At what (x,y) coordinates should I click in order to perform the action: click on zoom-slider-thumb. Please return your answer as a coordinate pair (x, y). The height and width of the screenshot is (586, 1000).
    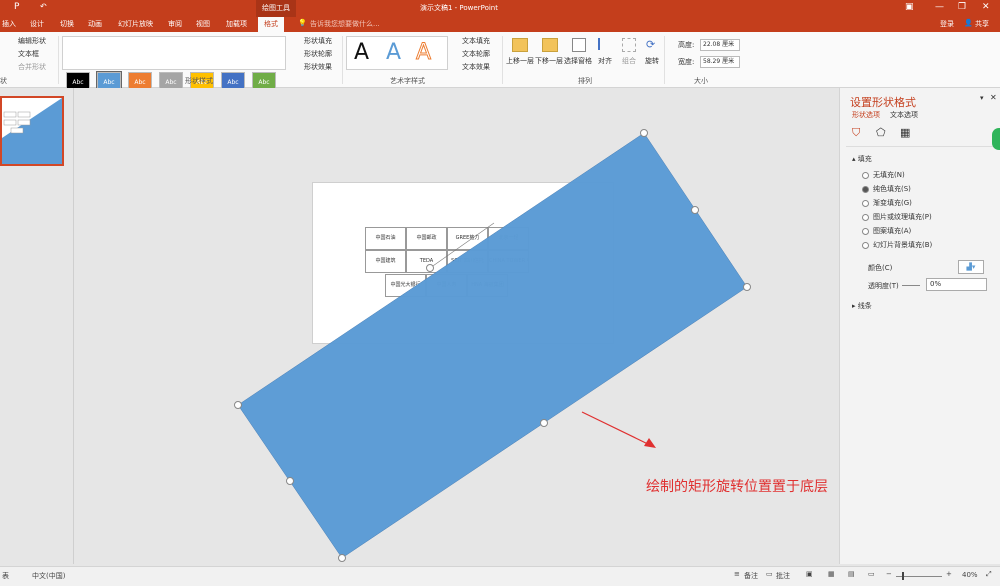
    Looking at the image, I should click on (903, 576).